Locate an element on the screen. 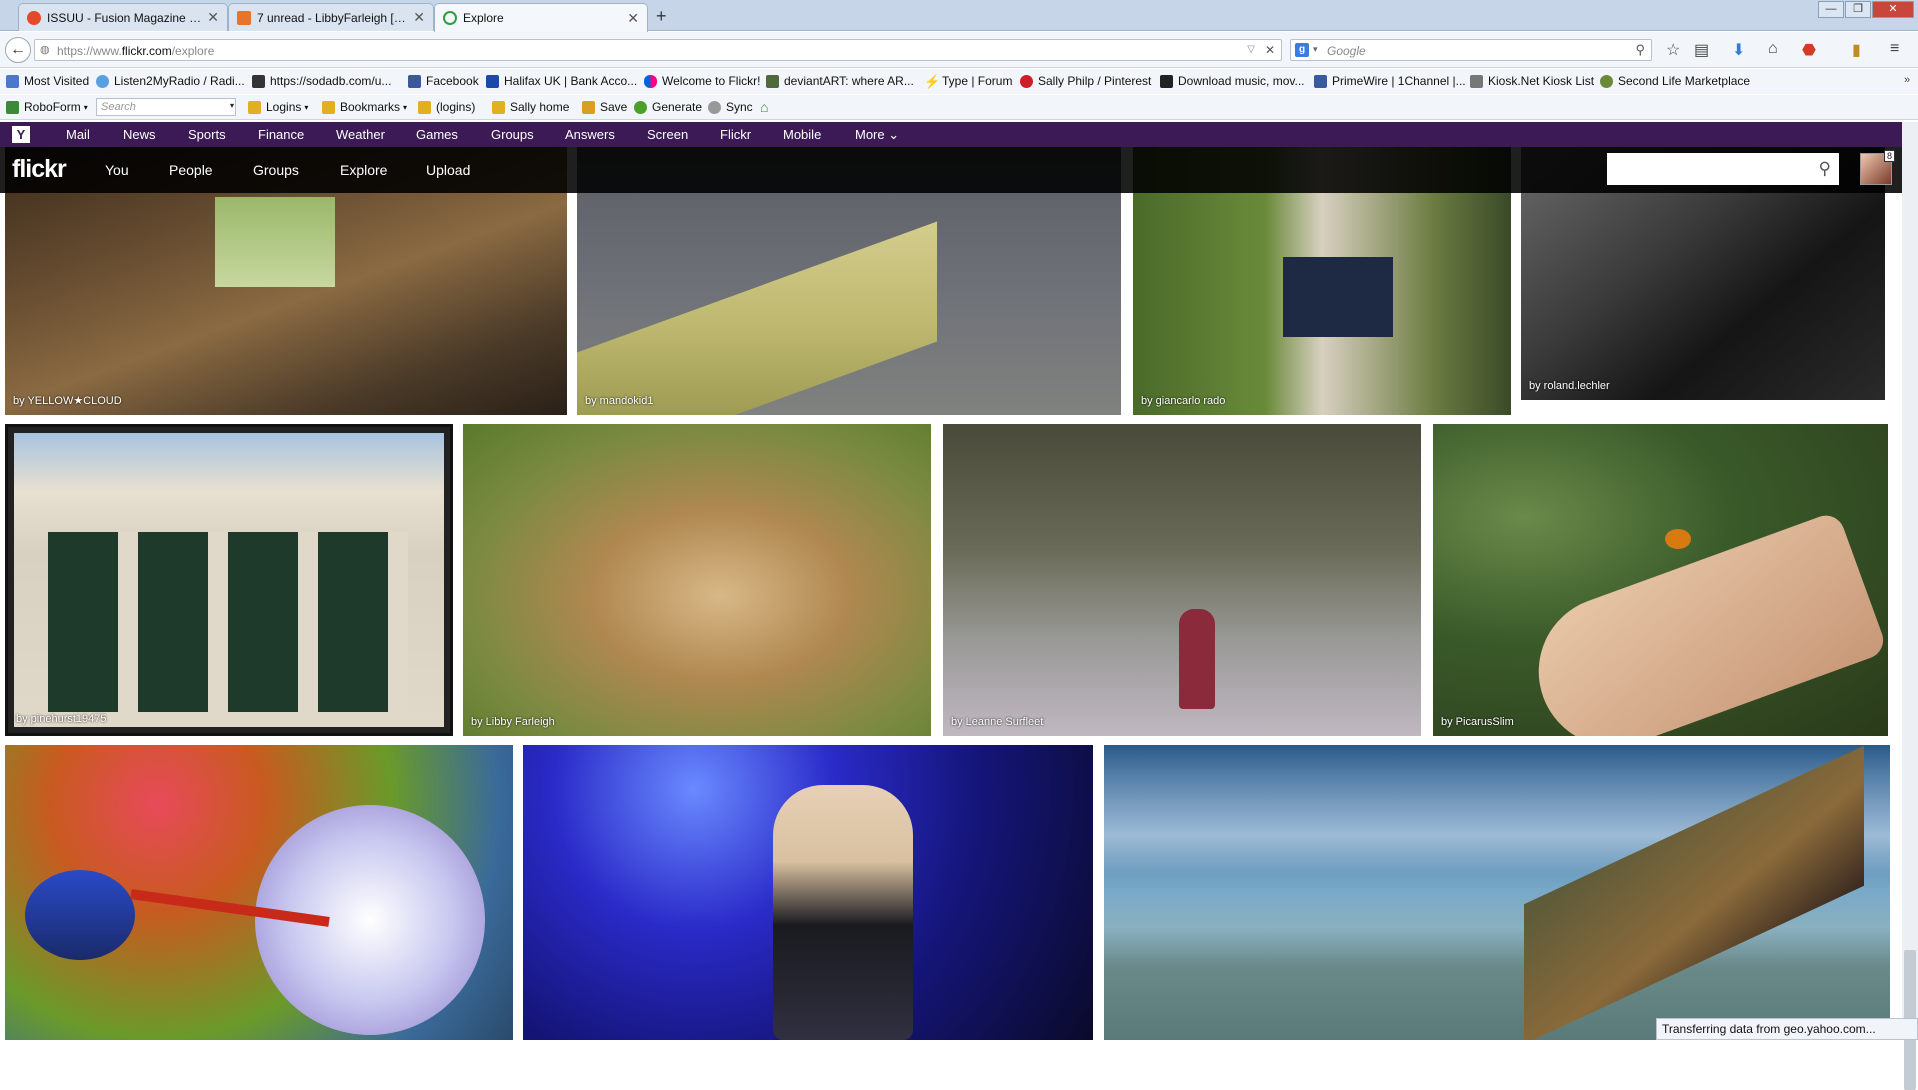 The image size is (1918, 1090). yahoo-screen-link: Screen is located at coordinates (667, 134).